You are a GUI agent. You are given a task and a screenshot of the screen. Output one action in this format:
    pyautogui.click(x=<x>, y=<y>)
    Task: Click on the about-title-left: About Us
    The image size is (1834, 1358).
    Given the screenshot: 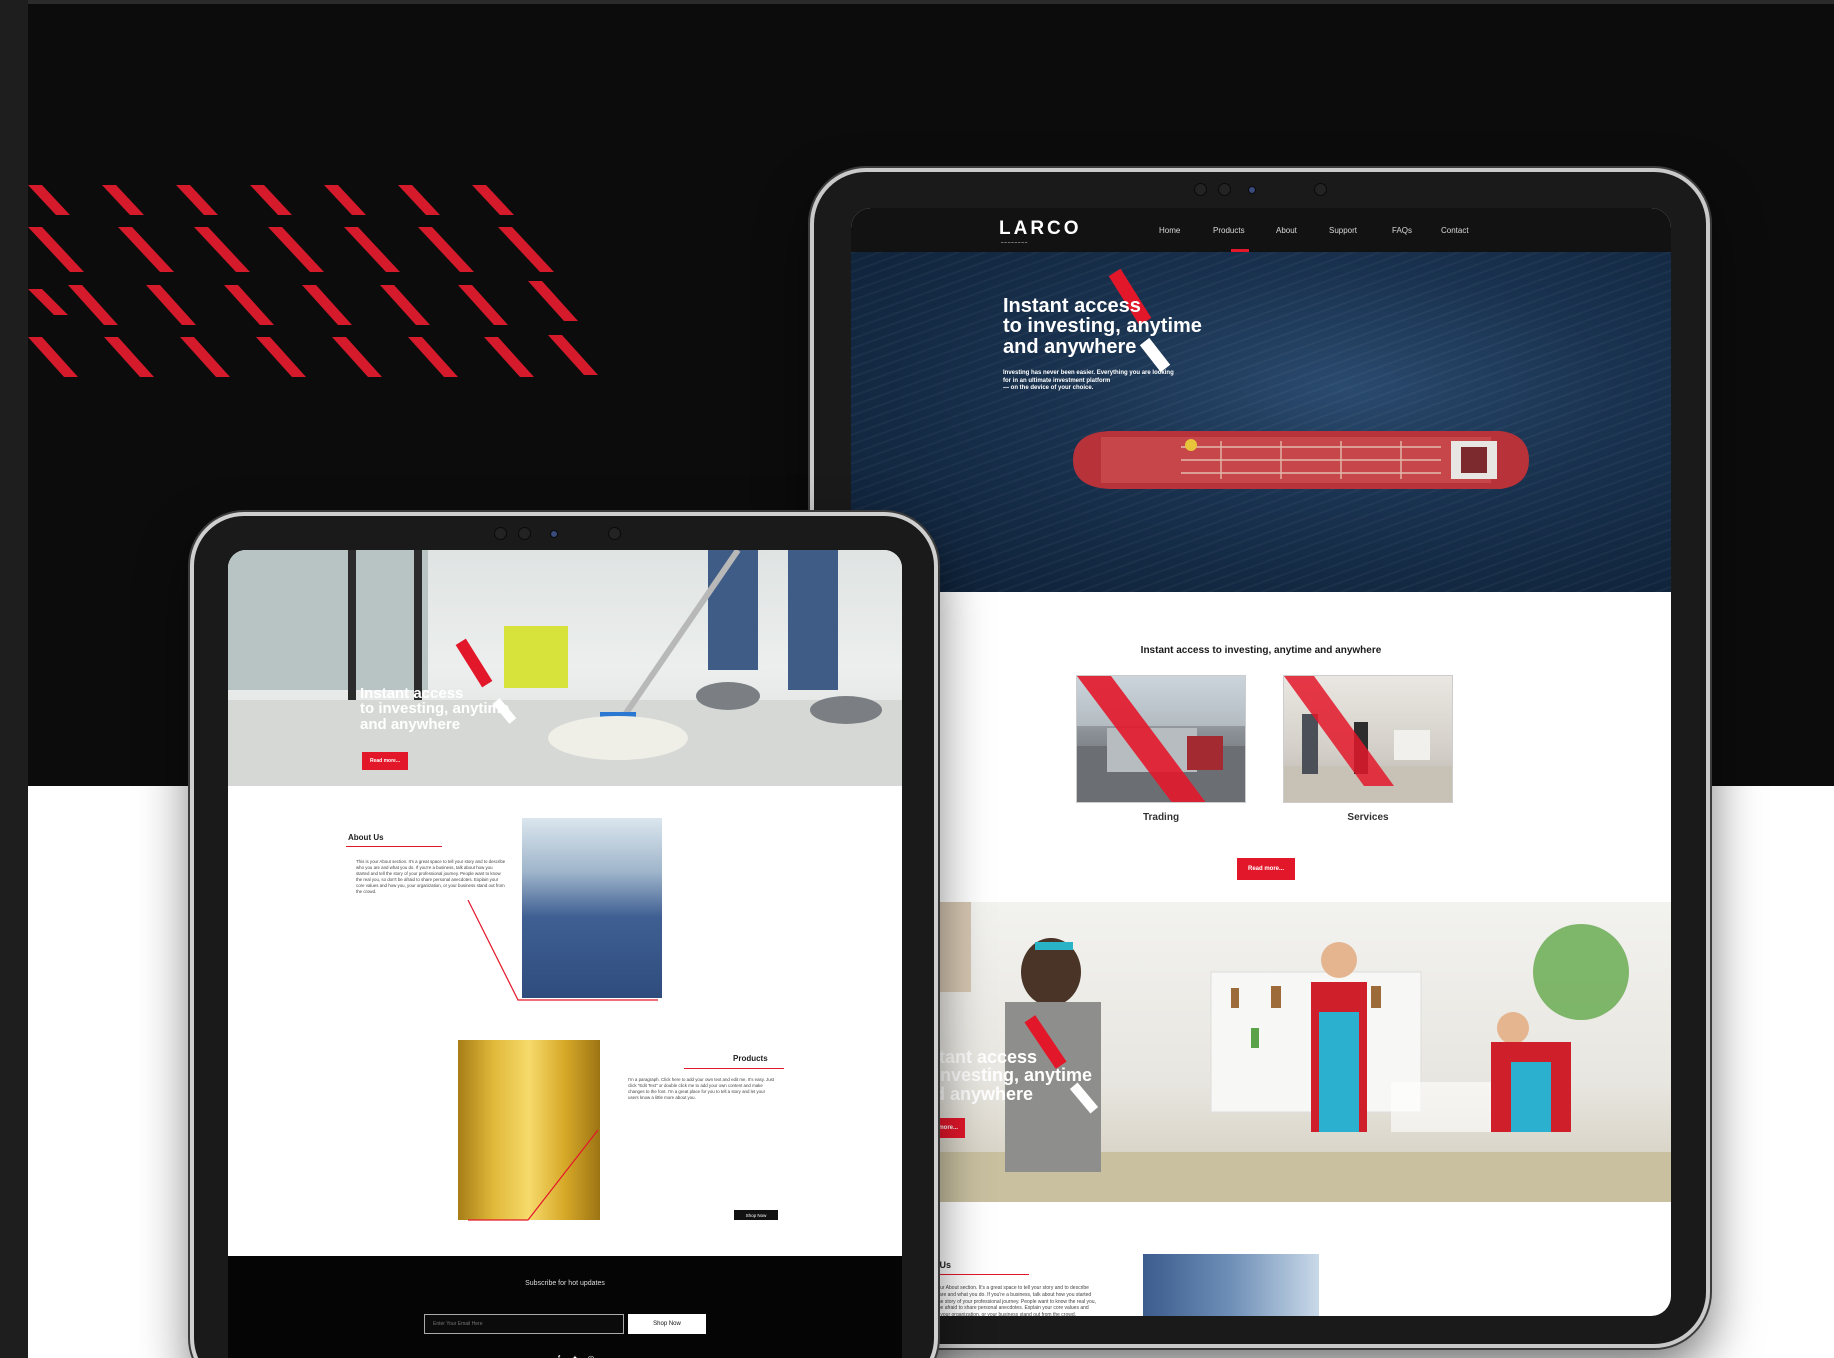 What is the action you would take?
    pyautogui.click(x=366, y=837)
    